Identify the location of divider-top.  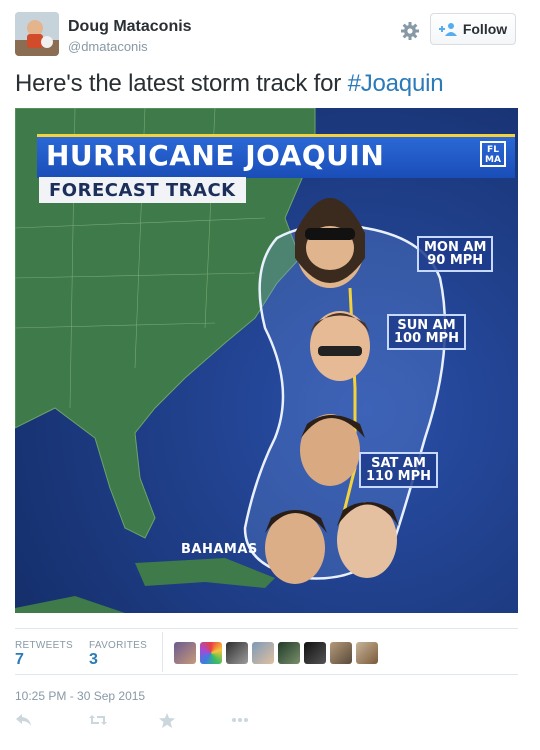
(266, 628).